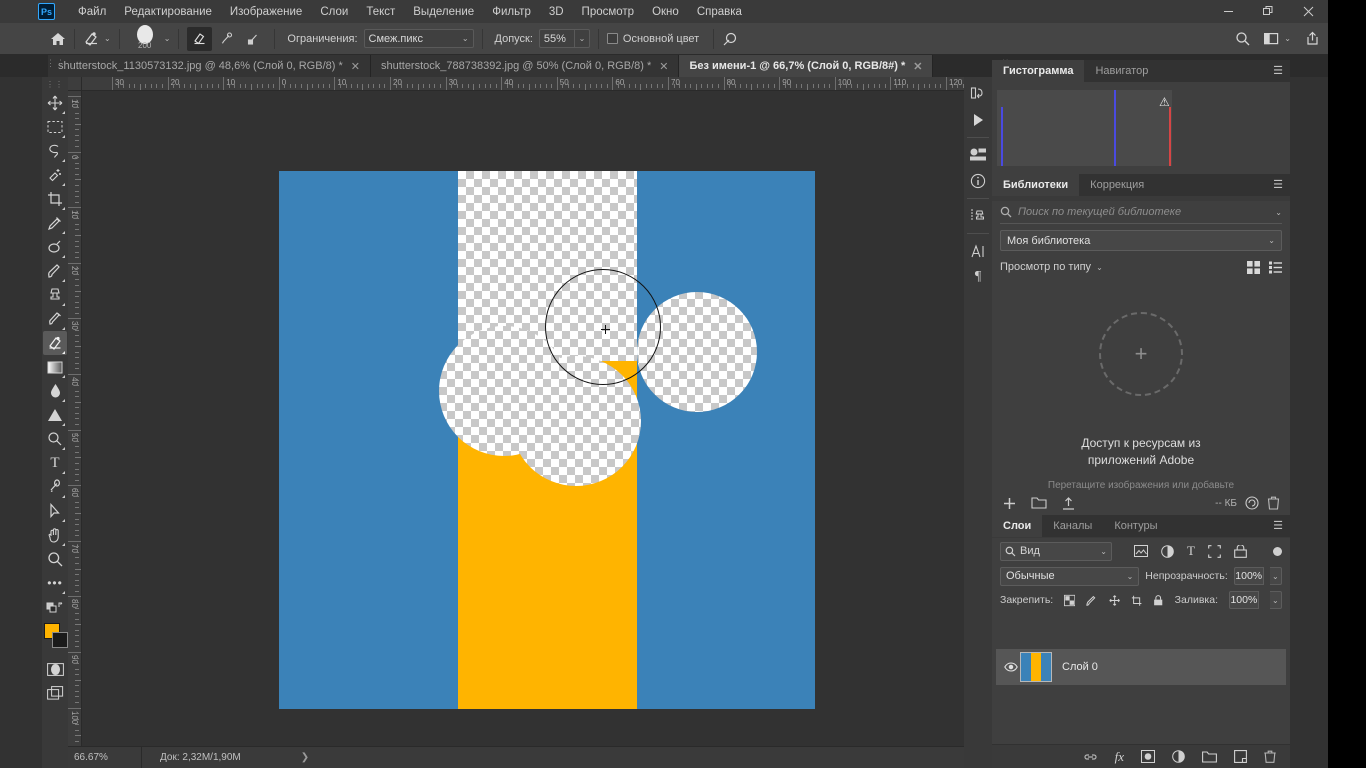 The image size is (1366, 768). What do you see at coordinates (917, 66) in the screenshot?
I see `document-tab-3-close-icon: ✕` at bounding box center [917, 66].